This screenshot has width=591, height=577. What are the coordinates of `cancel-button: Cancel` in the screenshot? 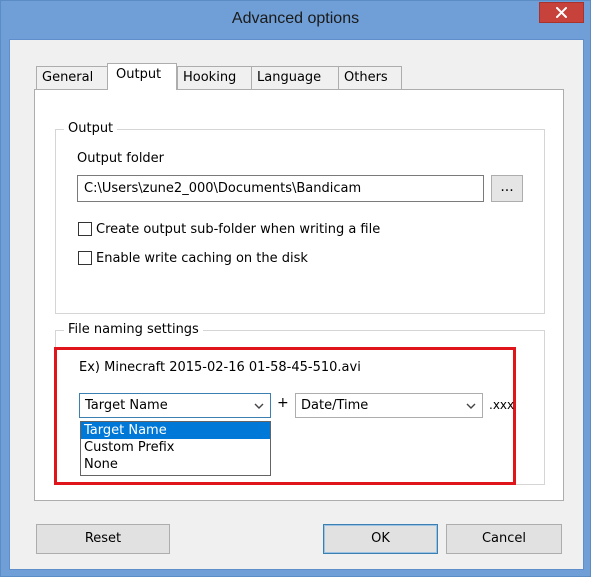 It's located at (504, 539).